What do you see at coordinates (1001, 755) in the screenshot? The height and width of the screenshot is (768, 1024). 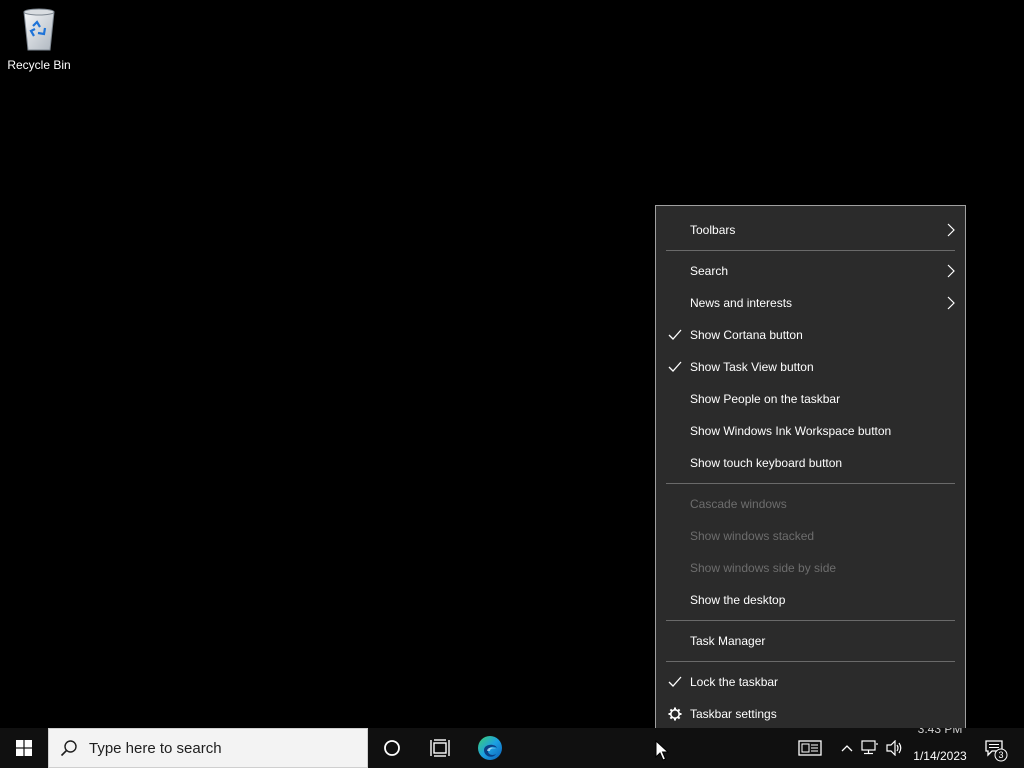 I see `notification-count: 3` at bounding box center [1001, 755].